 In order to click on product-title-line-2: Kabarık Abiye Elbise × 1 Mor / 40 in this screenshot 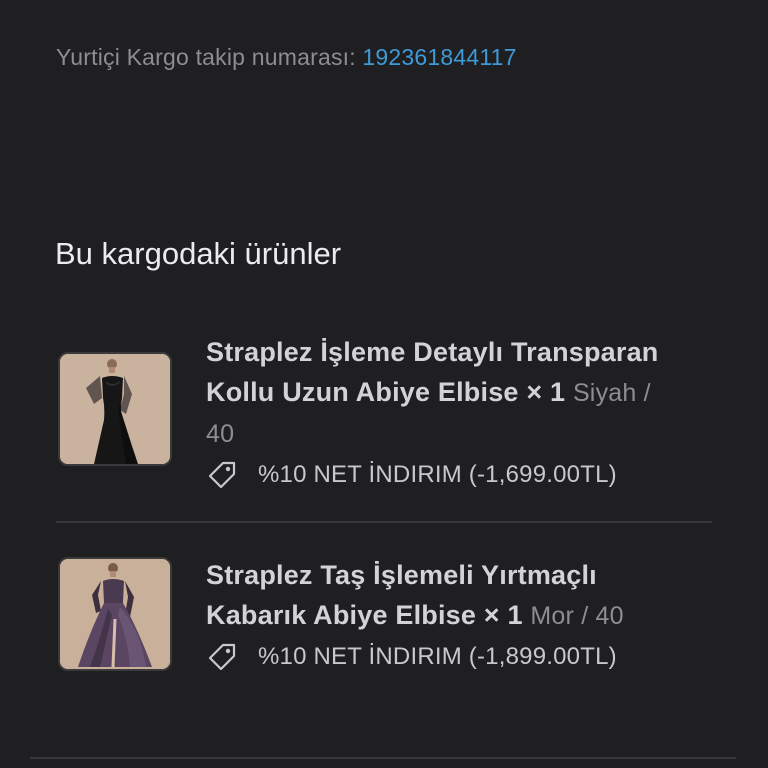, I will do `click(466, 615)`.